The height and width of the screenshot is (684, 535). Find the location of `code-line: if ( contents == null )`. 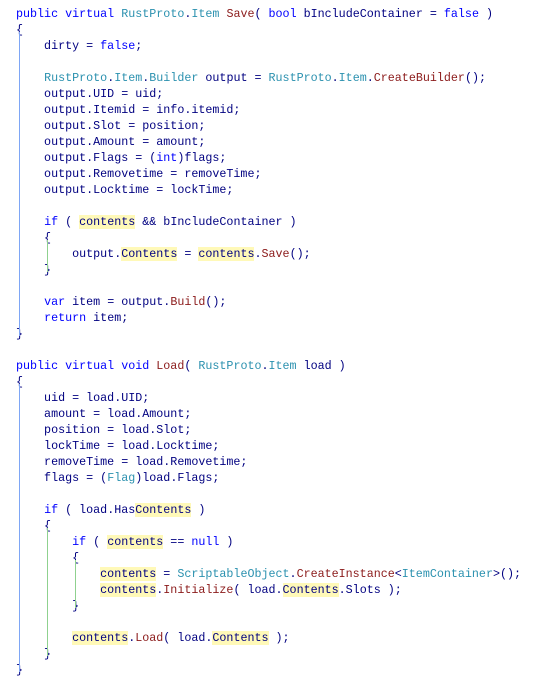

code-line: if ( contents == null ) is located at coordinates (268, 542).